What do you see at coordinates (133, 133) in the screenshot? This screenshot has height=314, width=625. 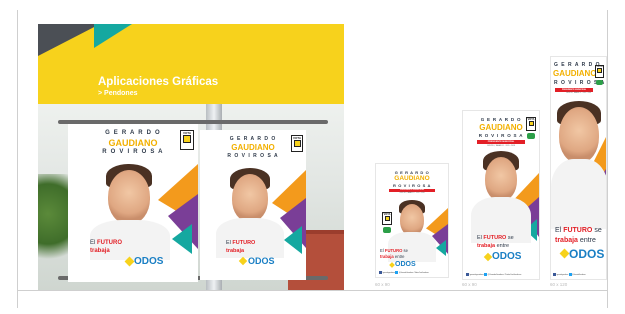 I see `candidate-first-name: G E R A R D O` at bounding box center [133, 133].